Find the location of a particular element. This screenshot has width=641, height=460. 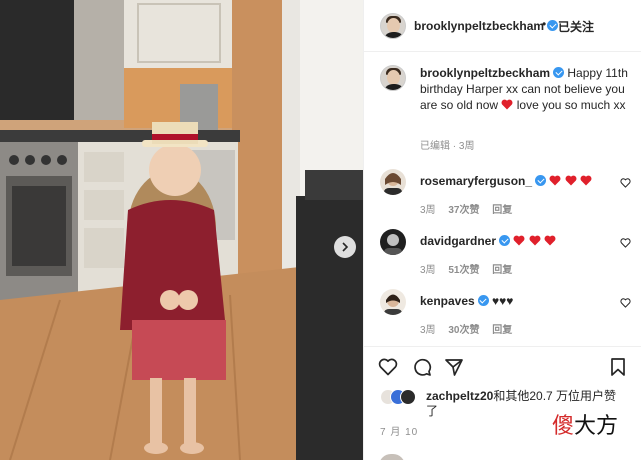

watermark: 傻大方 is located at coordinates (585, 424).